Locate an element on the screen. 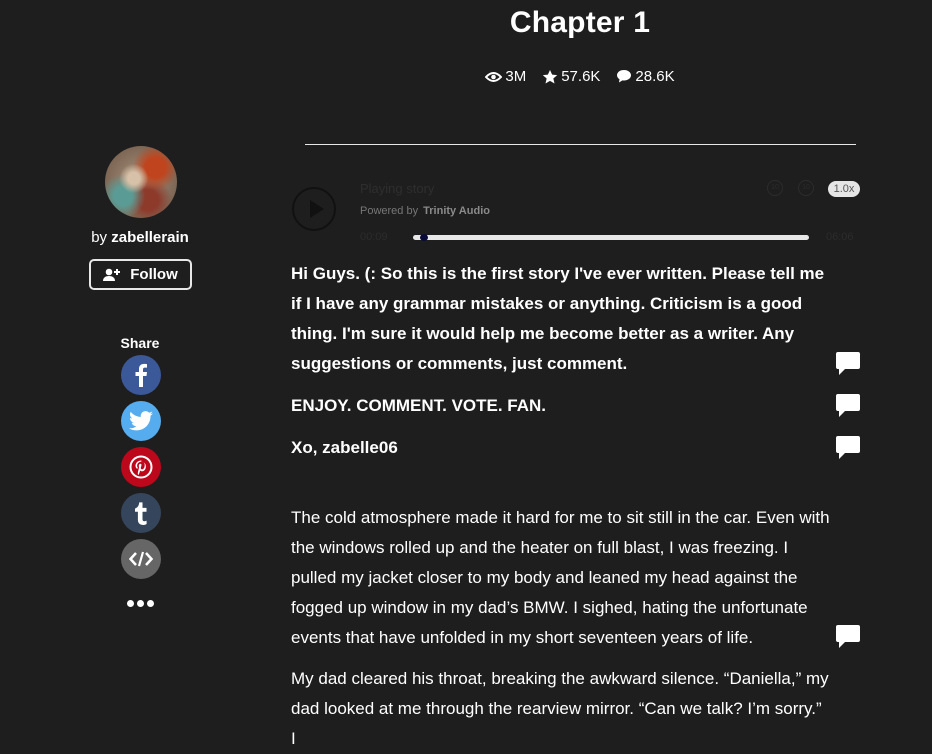  follow-button: Follow is located at coordinates (140, 274).